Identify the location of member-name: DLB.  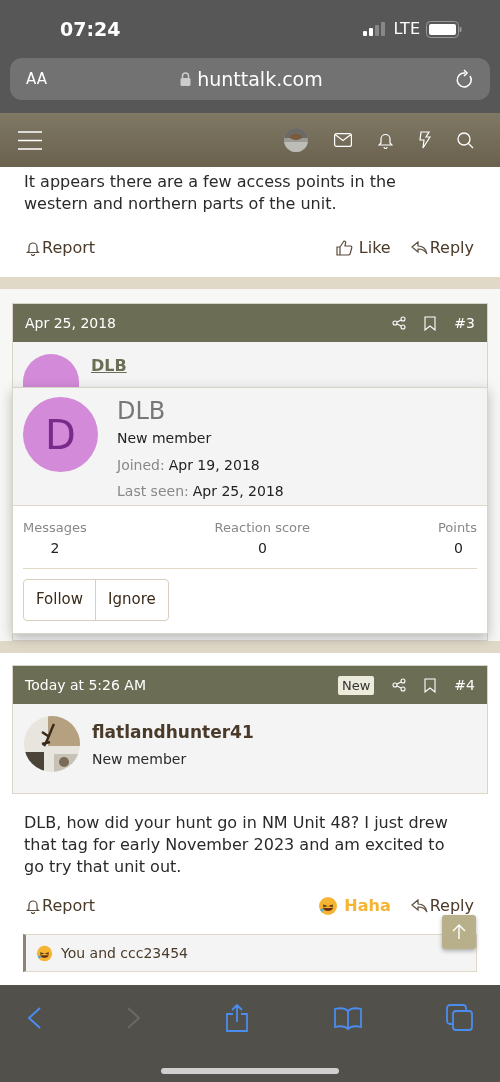
(200, 411).